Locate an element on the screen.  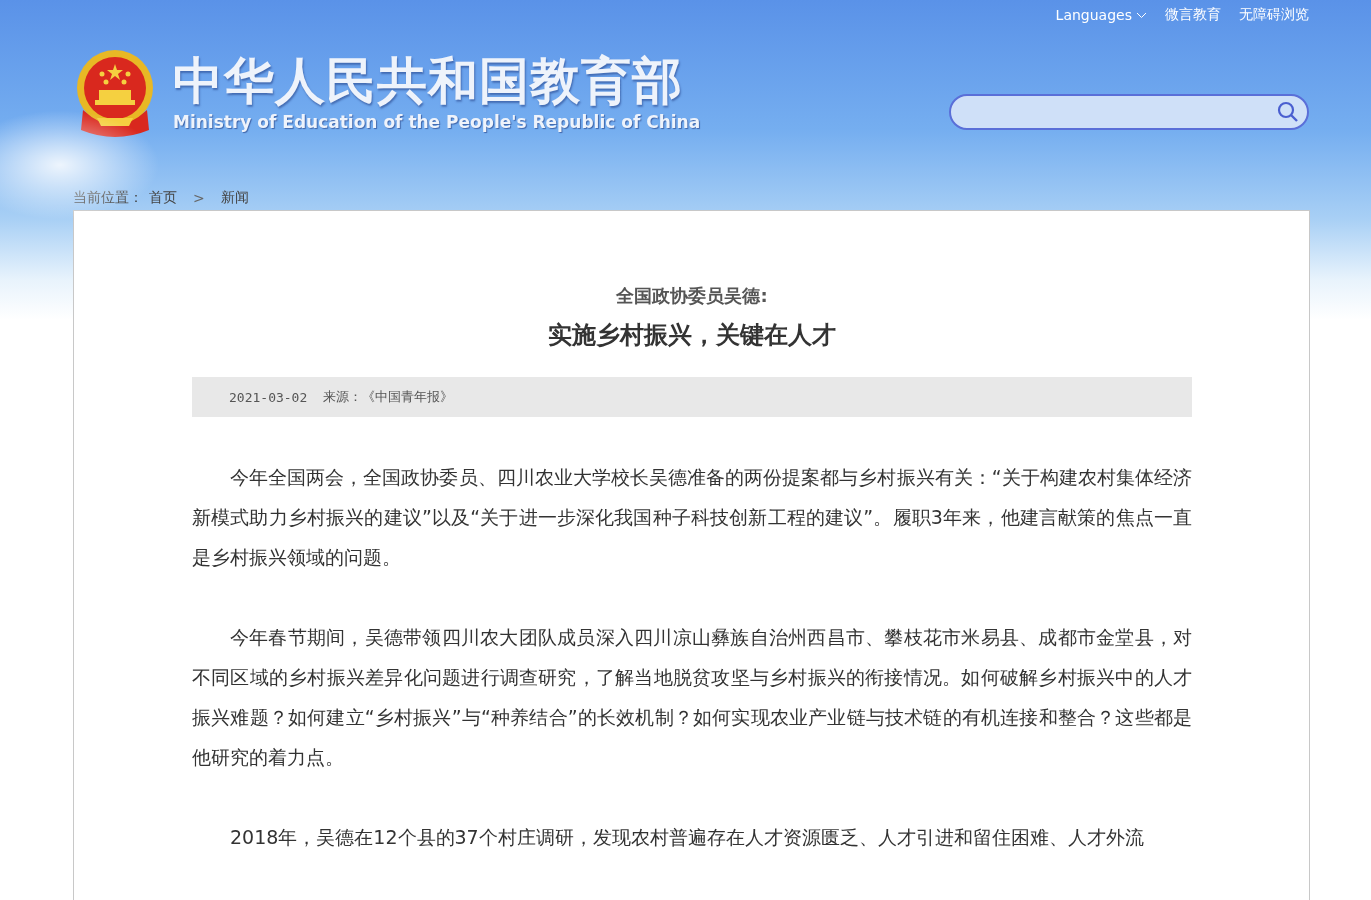
header-link: 微言教育 is located at coordinates (1193, 15).